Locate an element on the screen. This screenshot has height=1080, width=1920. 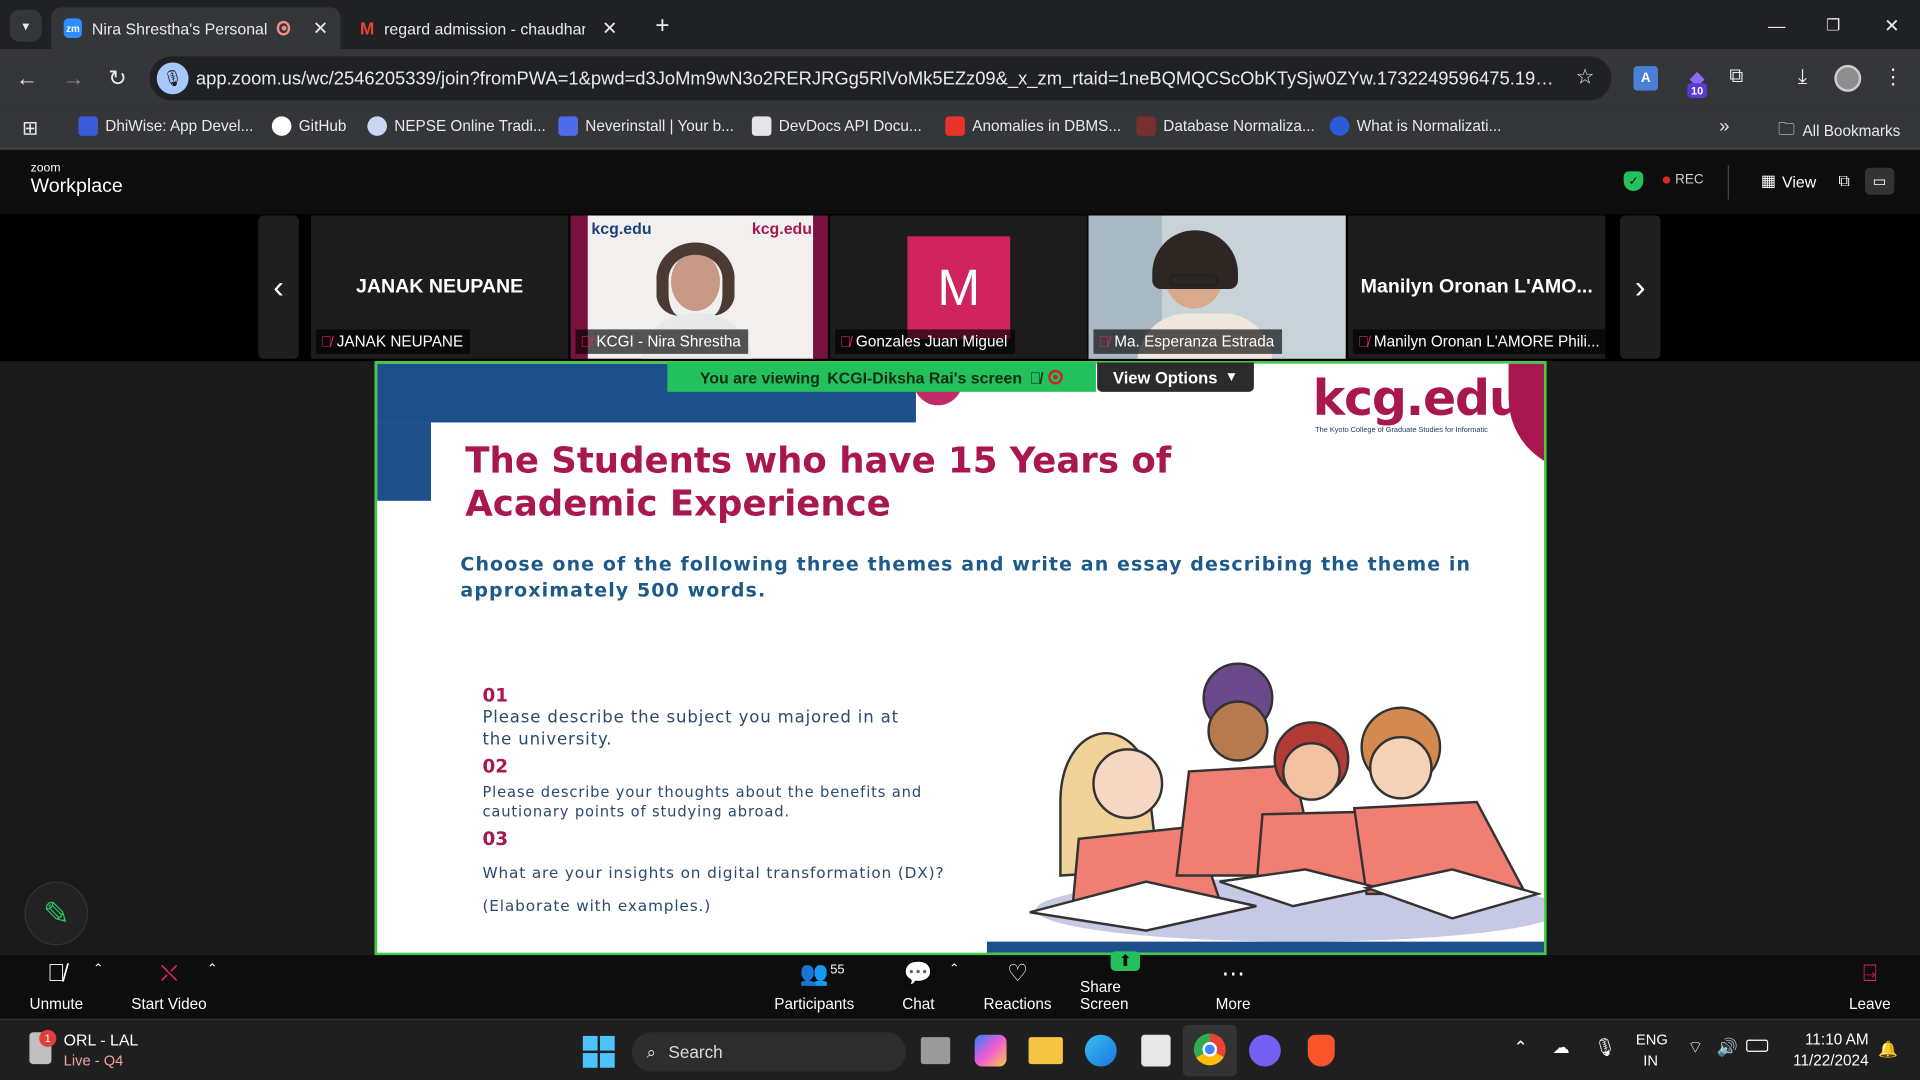
language-indicator: ENG is located at coordinates (1652, 1039).